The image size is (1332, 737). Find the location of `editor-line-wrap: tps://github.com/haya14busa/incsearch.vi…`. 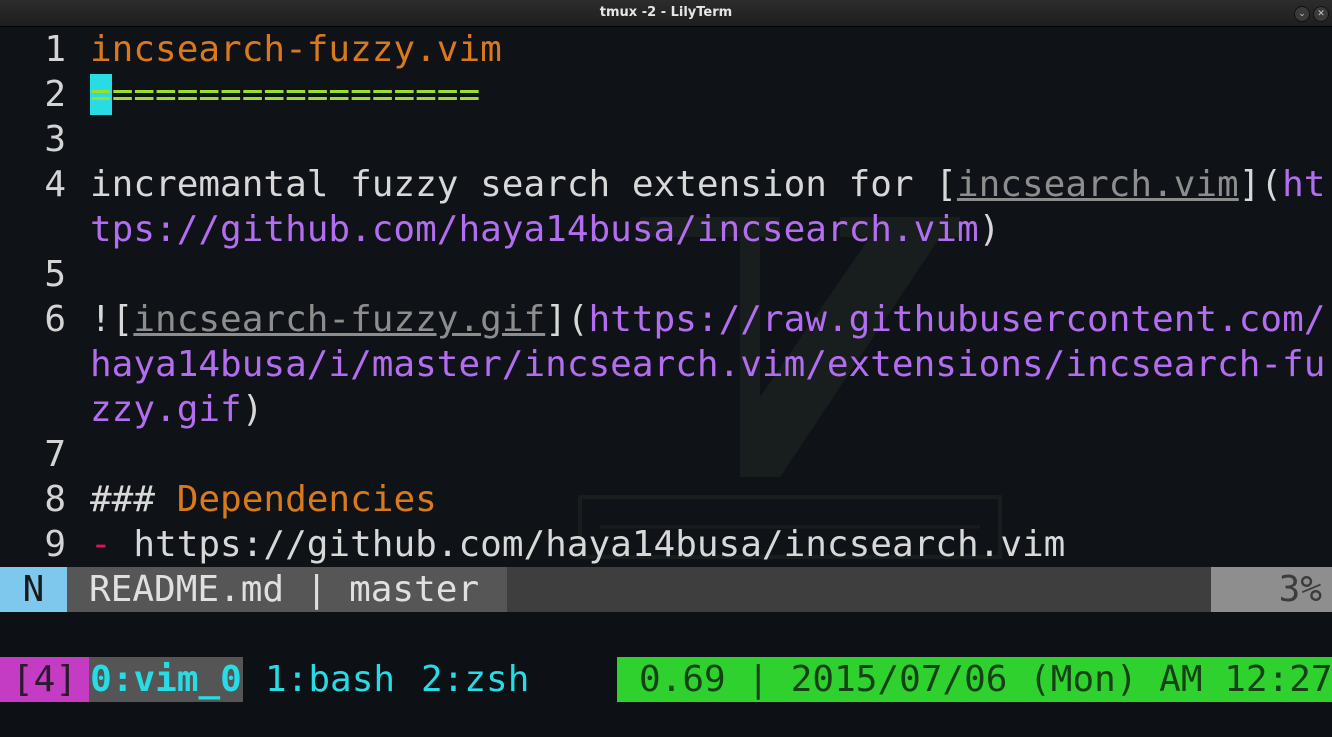

editor-line-wrap: tps://github.com/haya14busa/incsearch.vi… is located at coordinates (666, 229).